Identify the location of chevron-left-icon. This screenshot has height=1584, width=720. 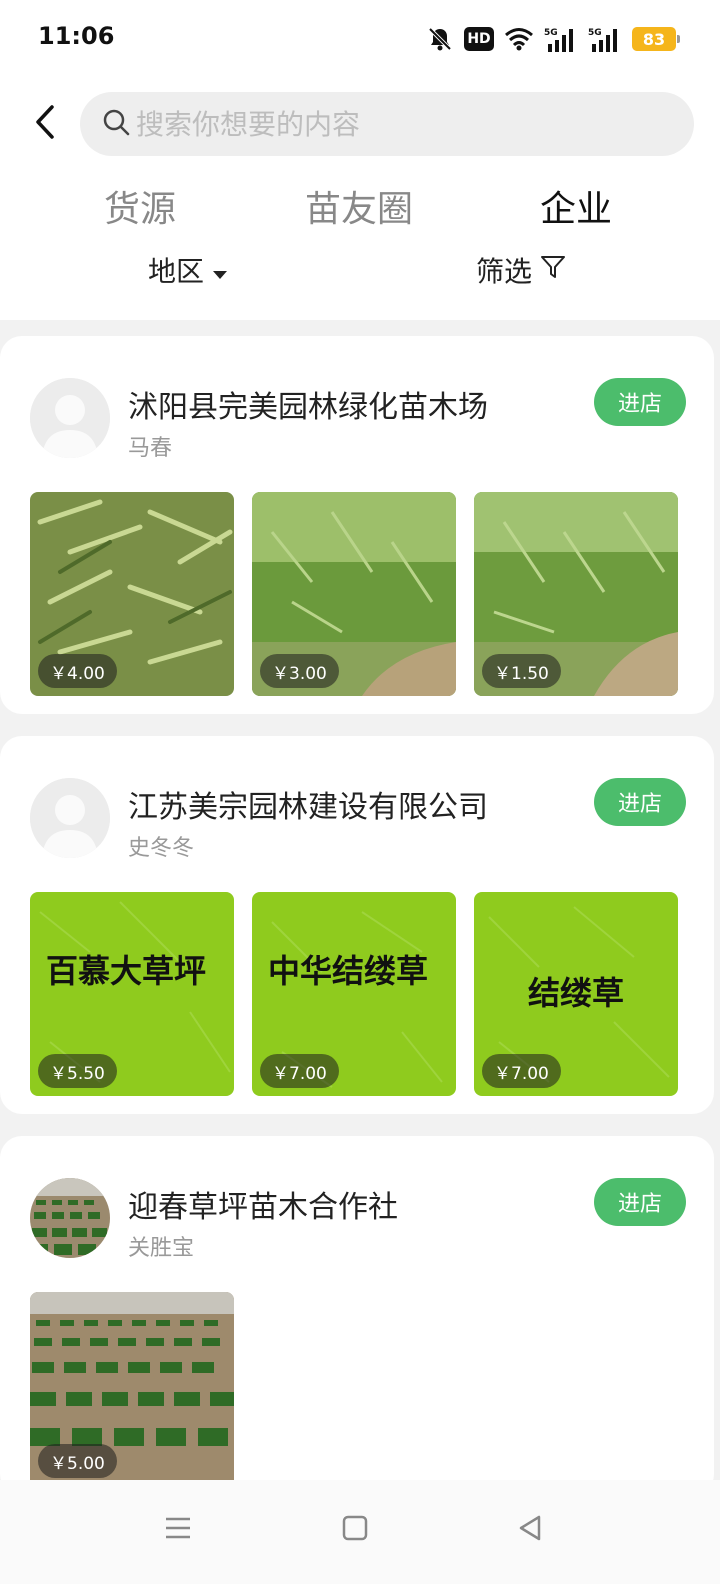
(46, 124).